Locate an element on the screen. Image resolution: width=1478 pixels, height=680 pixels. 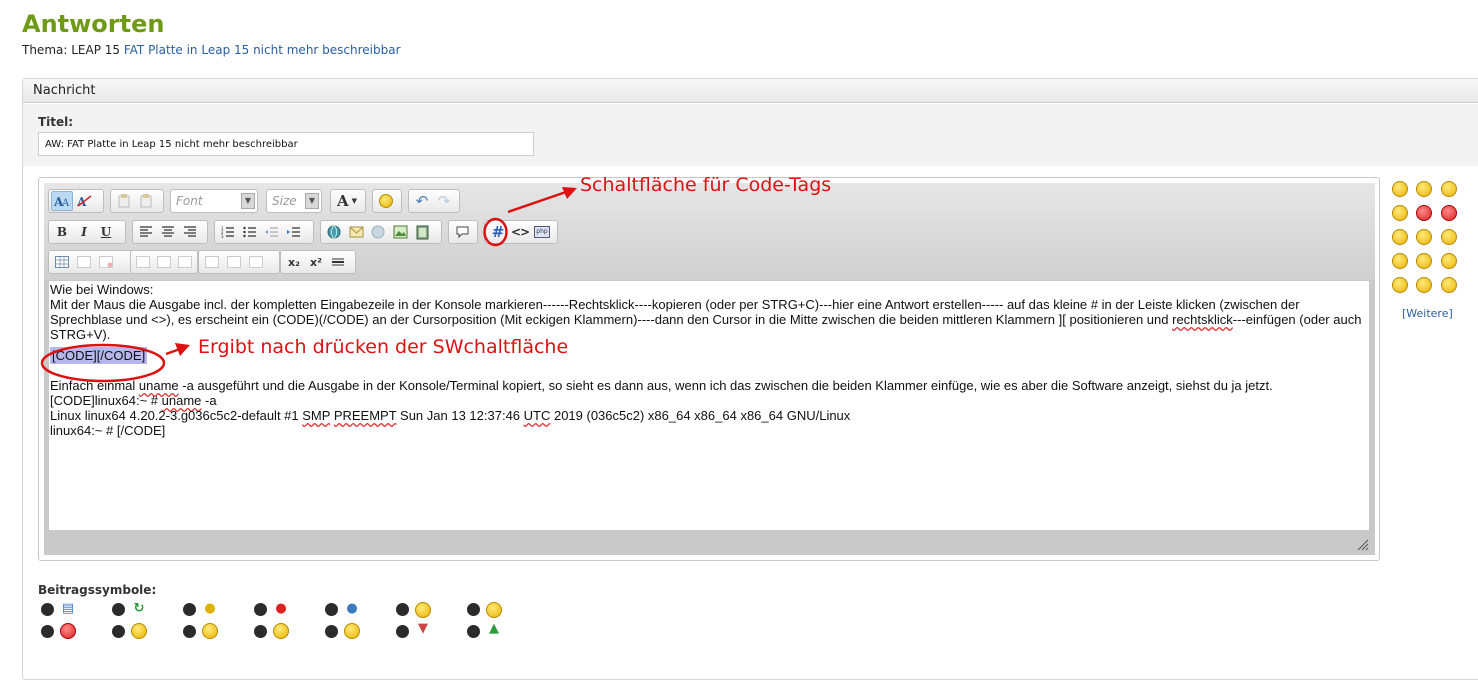
toolbar-group-table-rows is located at coordinates (164, 262).